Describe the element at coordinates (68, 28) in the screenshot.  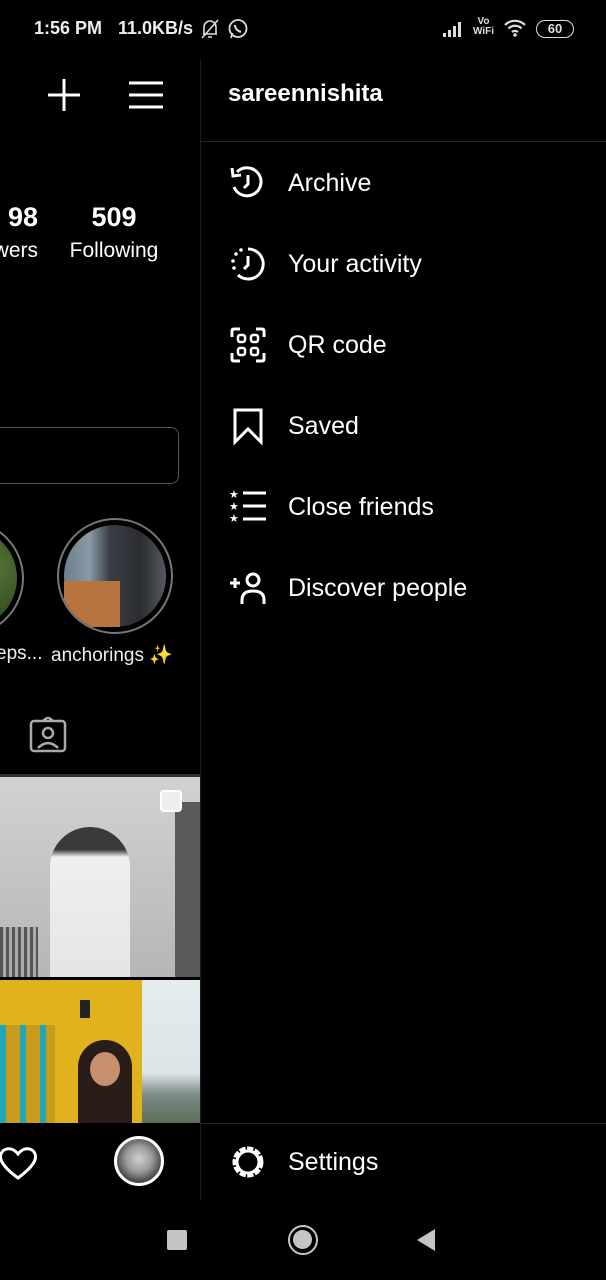
I see `status-time: 1:56 PM` at that location.